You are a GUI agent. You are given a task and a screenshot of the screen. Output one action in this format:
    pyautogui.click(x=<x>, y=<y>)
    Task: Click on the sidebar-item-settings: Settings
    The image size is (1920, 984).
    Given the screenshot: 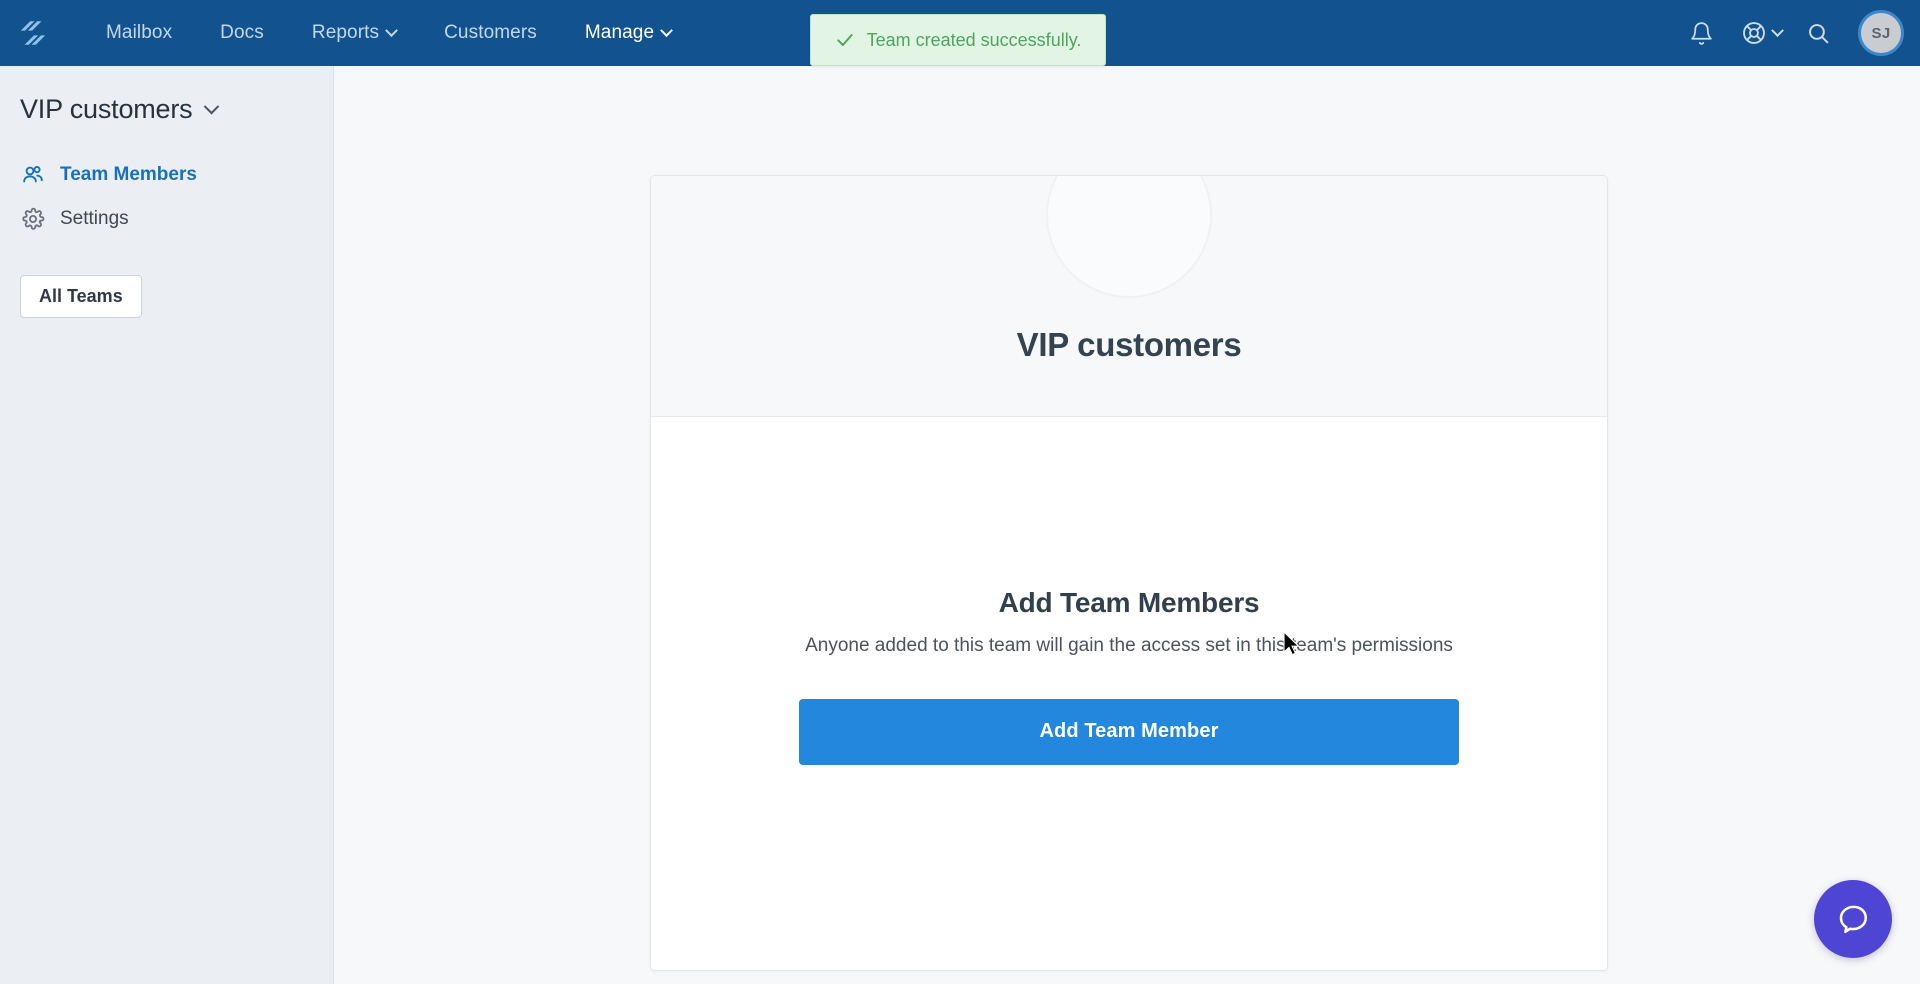 What is the action you would take?
    pyautogui.click(x=166, y=219)
    